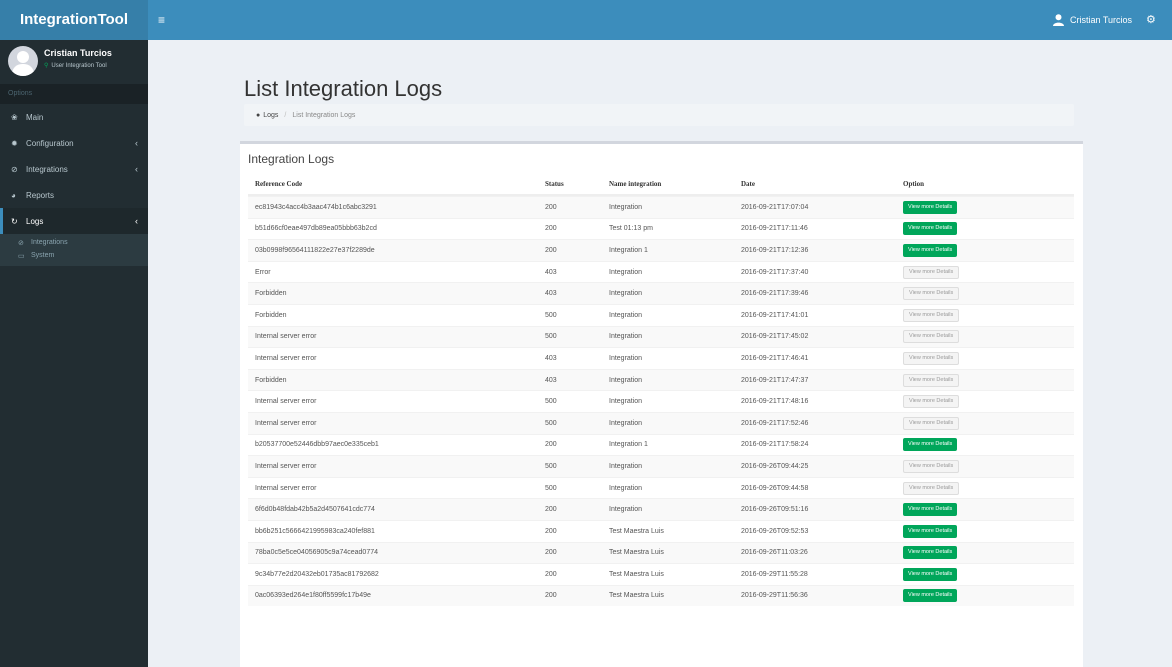 This screenshot has height=667, width=1172. I want to click on breadcrumb-current: List Integration Logs, so click(324, 115).